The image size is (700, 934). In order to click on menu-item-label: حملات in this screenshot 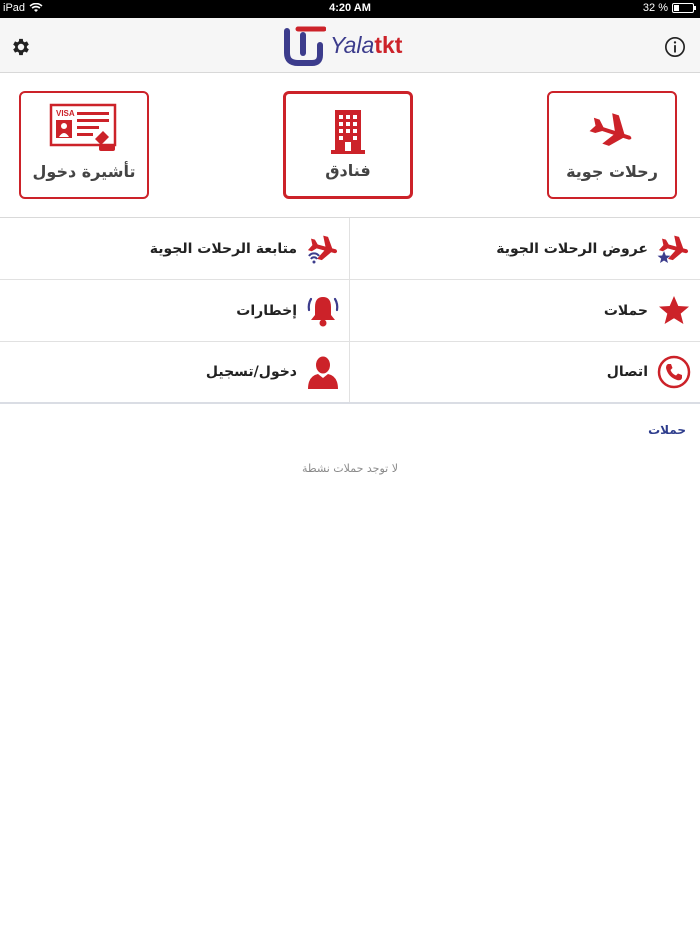, I will do `click(625, 310)`.